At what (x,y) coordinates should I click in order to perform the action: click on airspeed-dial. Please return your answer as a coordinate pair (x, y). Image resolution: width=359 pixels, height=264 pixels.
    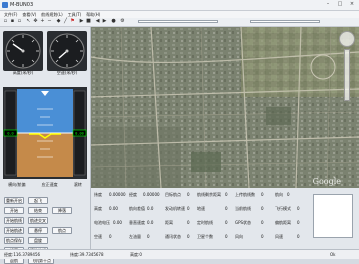
    Looking at the image, I should click on (67, 51).